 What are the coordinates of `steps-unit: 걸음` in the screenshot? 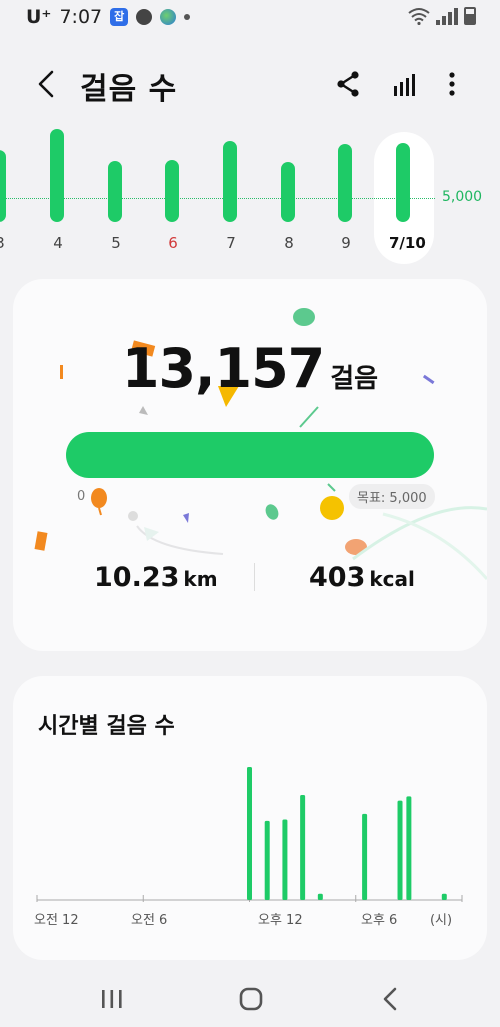 It's located at (354, 379).